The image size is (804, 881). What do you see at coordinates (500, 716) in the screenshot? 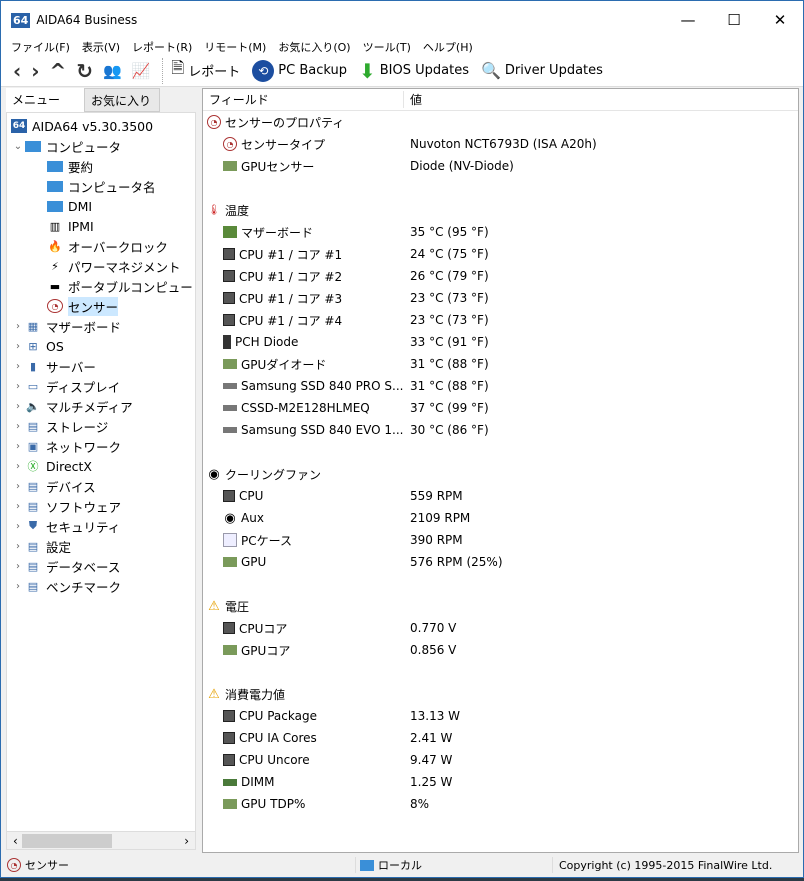
I see `table-row: CPU Package 13.13 W` at bounding box center [500, 716].